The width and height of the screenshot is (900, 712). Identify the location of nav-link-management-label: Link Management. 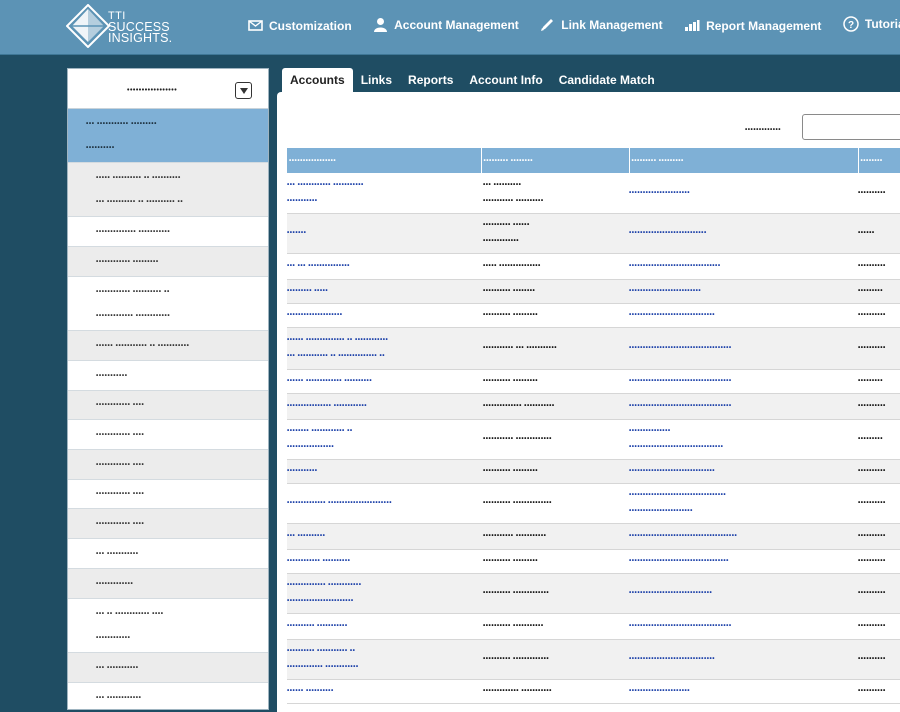
(612, 24).